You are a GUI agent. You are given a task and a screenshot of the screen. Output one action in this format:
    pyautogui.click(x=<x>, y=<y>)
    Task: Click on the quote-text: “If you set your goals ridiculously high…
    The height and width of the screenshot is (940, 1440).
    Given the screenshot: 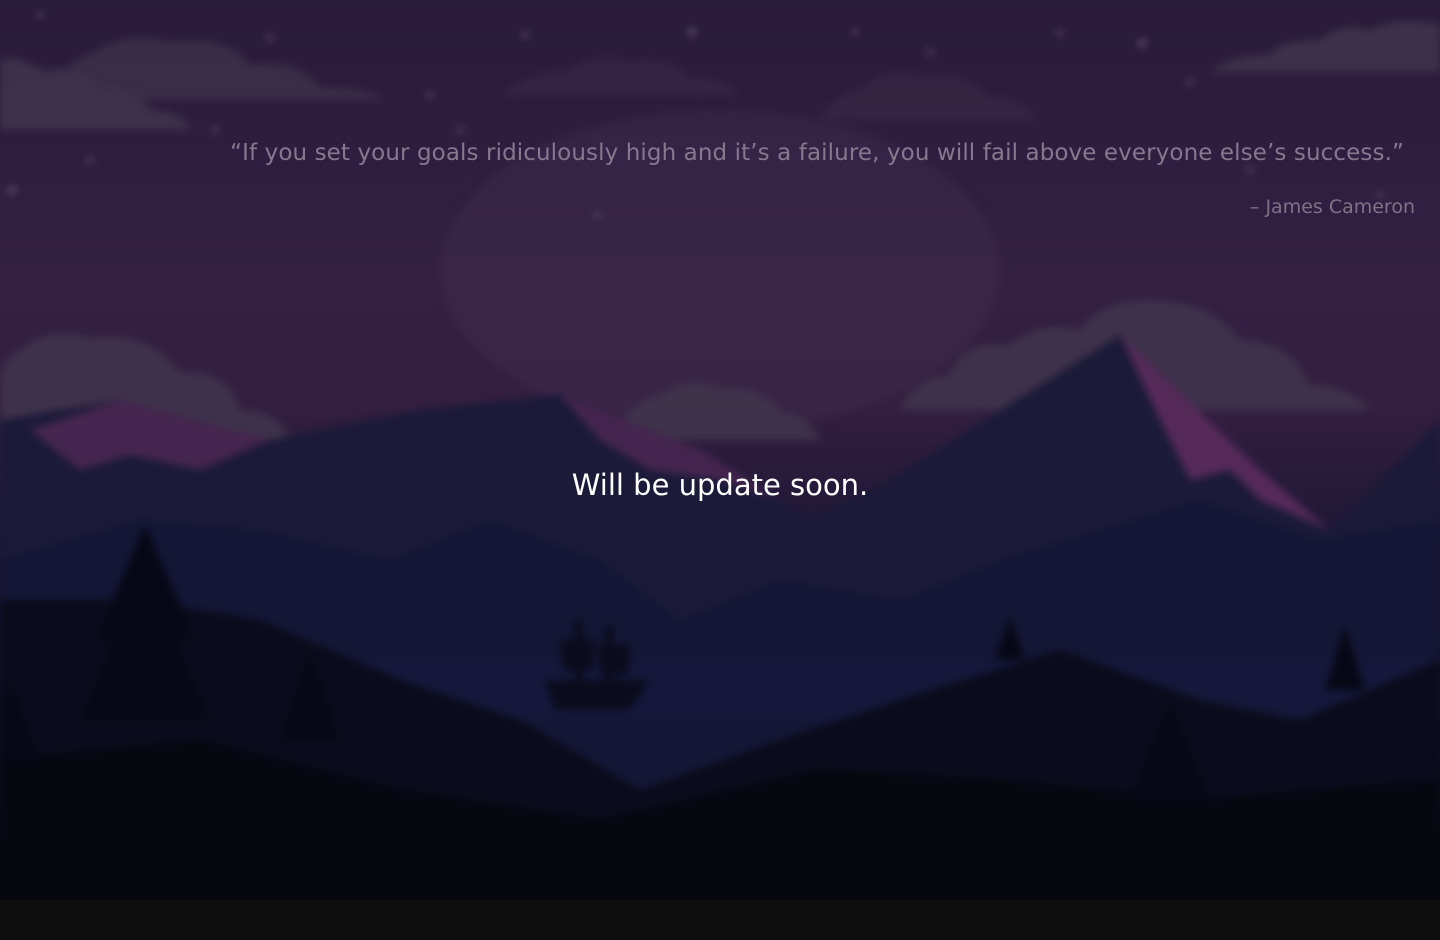 What is the action you would take?
    pyautogui.click(x=817, y=153)
    